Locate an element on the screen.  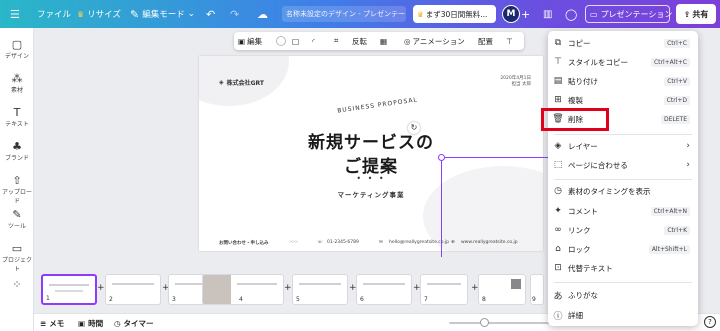
chevron-right-icon: › is located at coordinates (688, 146).